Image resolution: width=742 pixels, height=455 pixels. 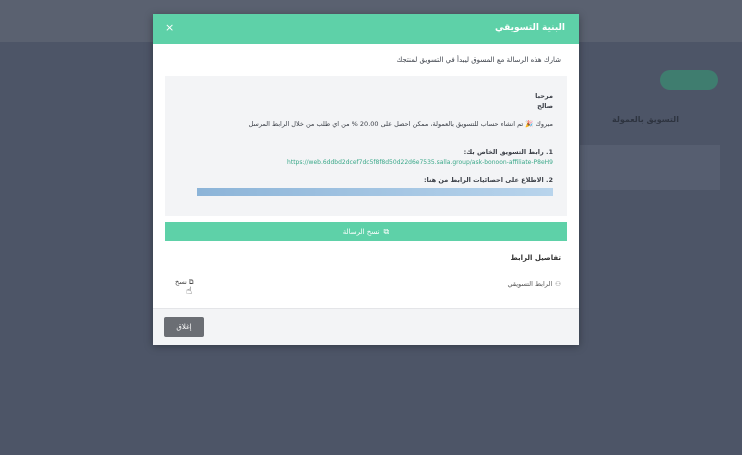 I want to click on message-greeting: مرحبا, so click(x=544, y=96).